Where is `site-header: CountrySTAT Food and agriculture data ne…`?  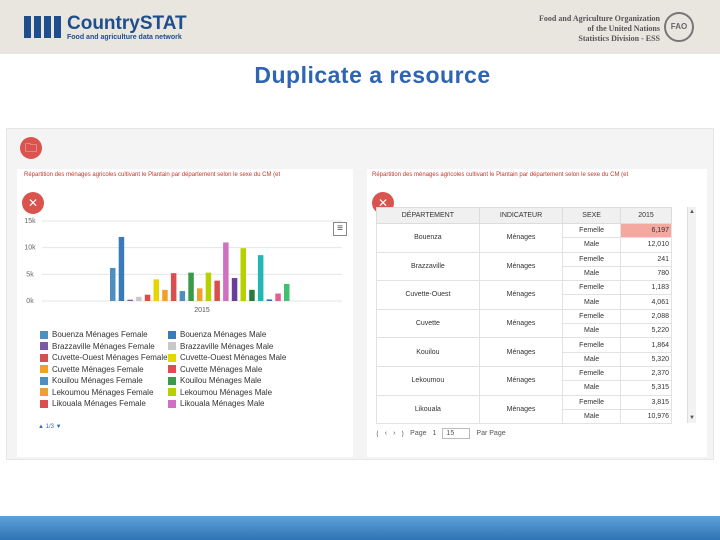 site-header: CountrySTAT Food and agriculture data ne… is located at coordinates (360, 27).